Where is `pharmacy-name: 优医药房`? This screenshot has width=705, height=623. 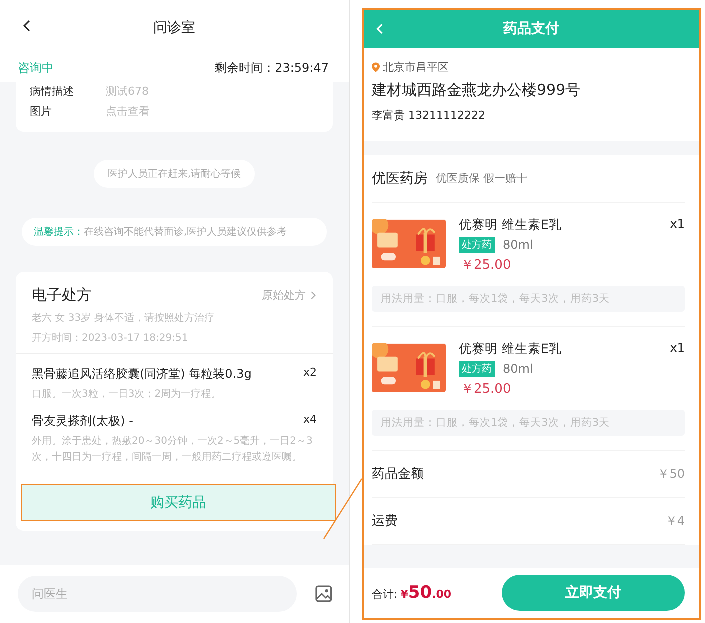
pharmacy-name: 优医药房 is located at coordinates (400, 179).